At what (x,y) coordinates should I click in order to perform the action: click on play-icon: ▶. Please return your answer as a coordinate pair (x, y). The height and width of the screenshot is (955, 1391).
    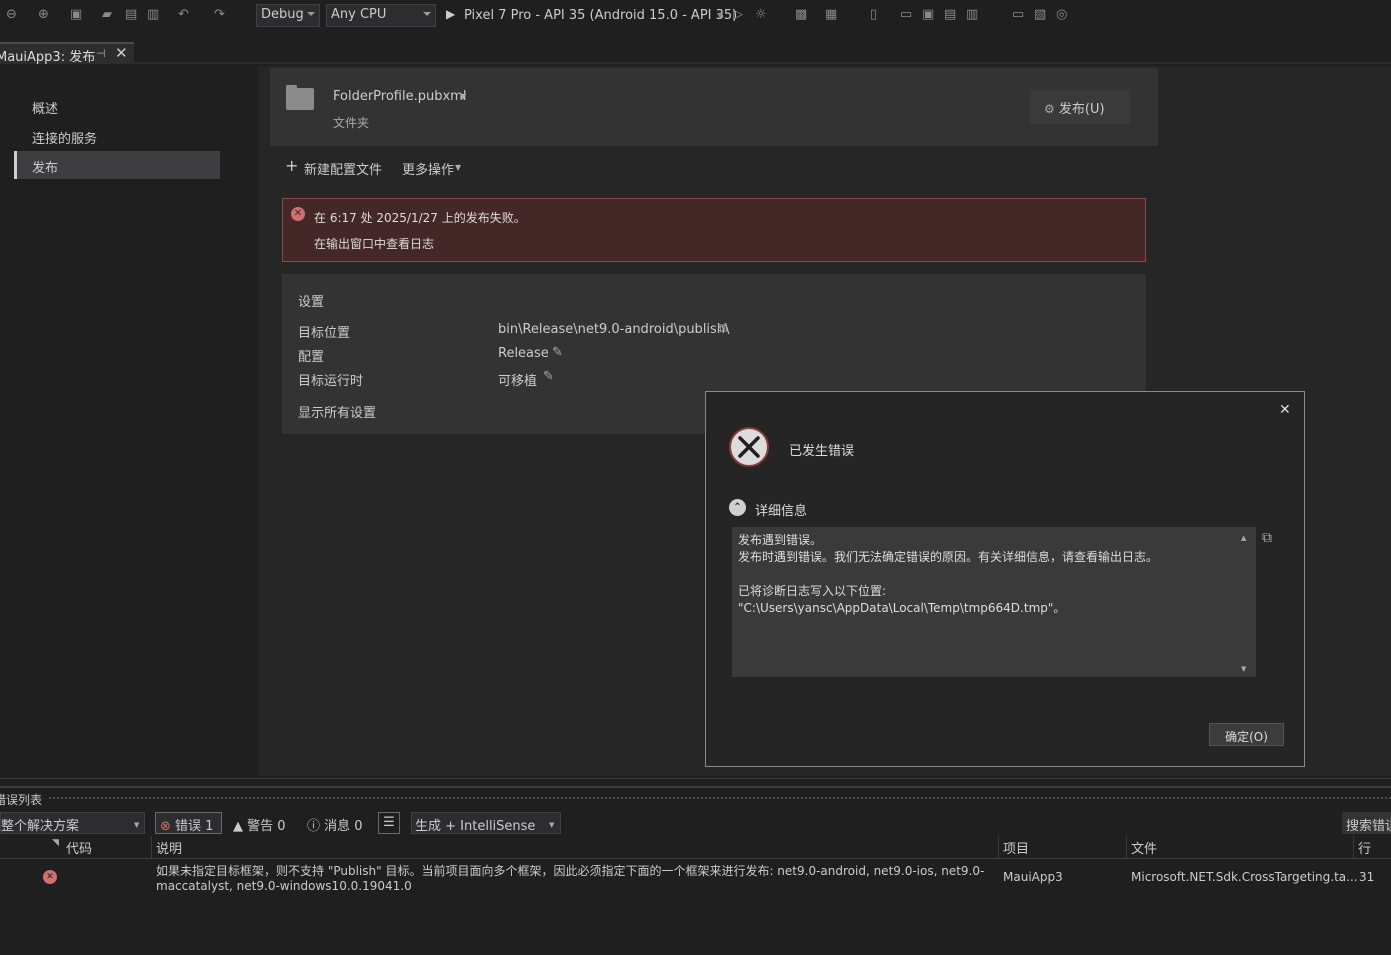
    Looking at the image, I should click on (450, 14).